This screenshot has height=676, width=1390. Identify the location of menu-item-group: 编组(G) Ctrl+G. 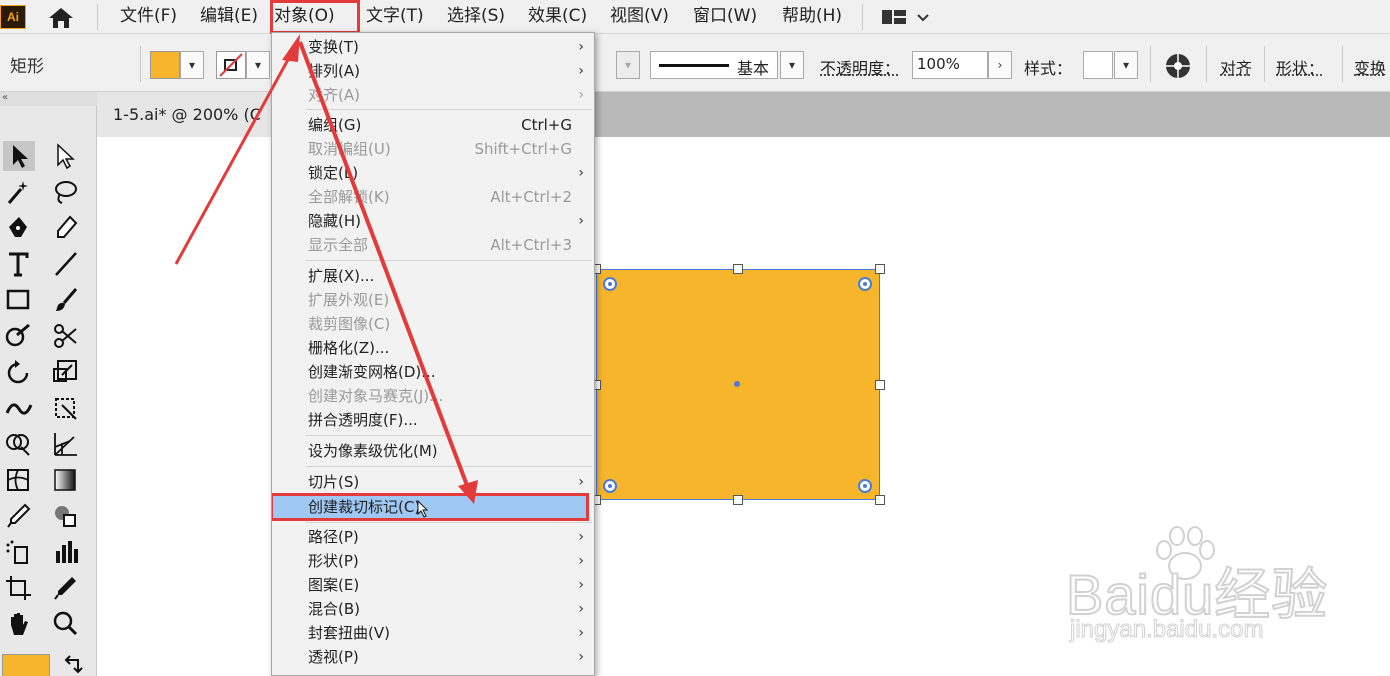
(433, 125).